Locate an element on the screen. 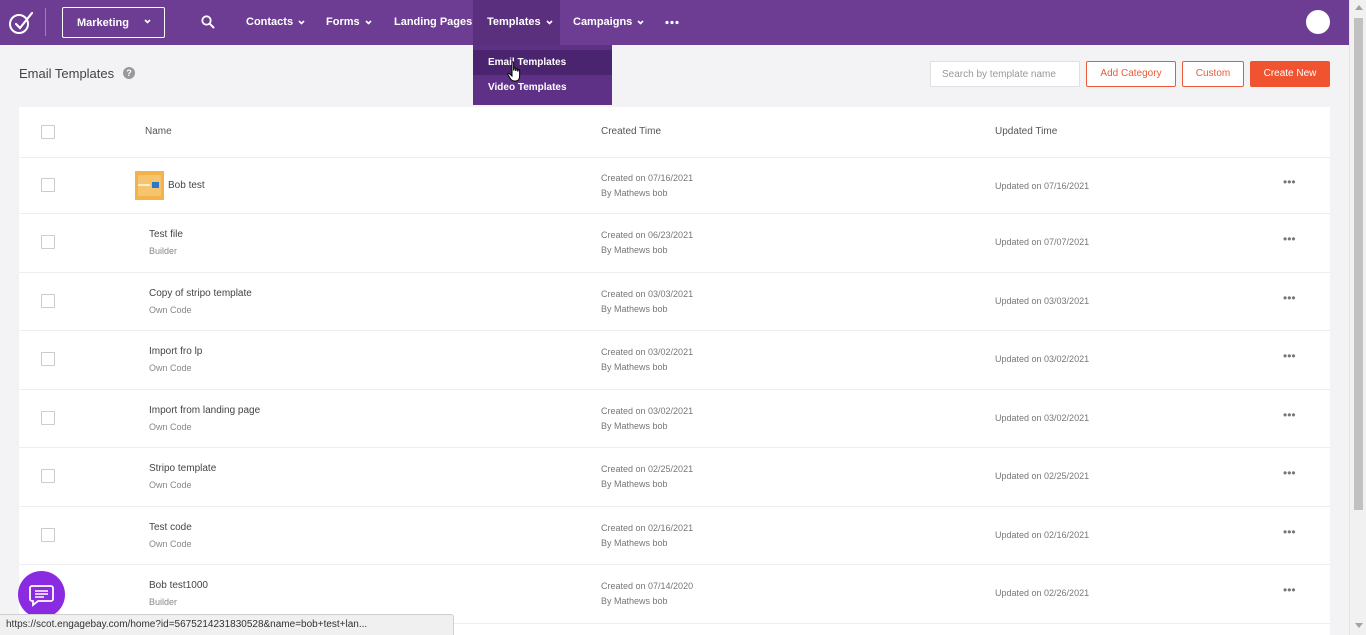 This screenshot has height=635, width=1366. custom-button: Custom is located at coordinates (1213, 74).